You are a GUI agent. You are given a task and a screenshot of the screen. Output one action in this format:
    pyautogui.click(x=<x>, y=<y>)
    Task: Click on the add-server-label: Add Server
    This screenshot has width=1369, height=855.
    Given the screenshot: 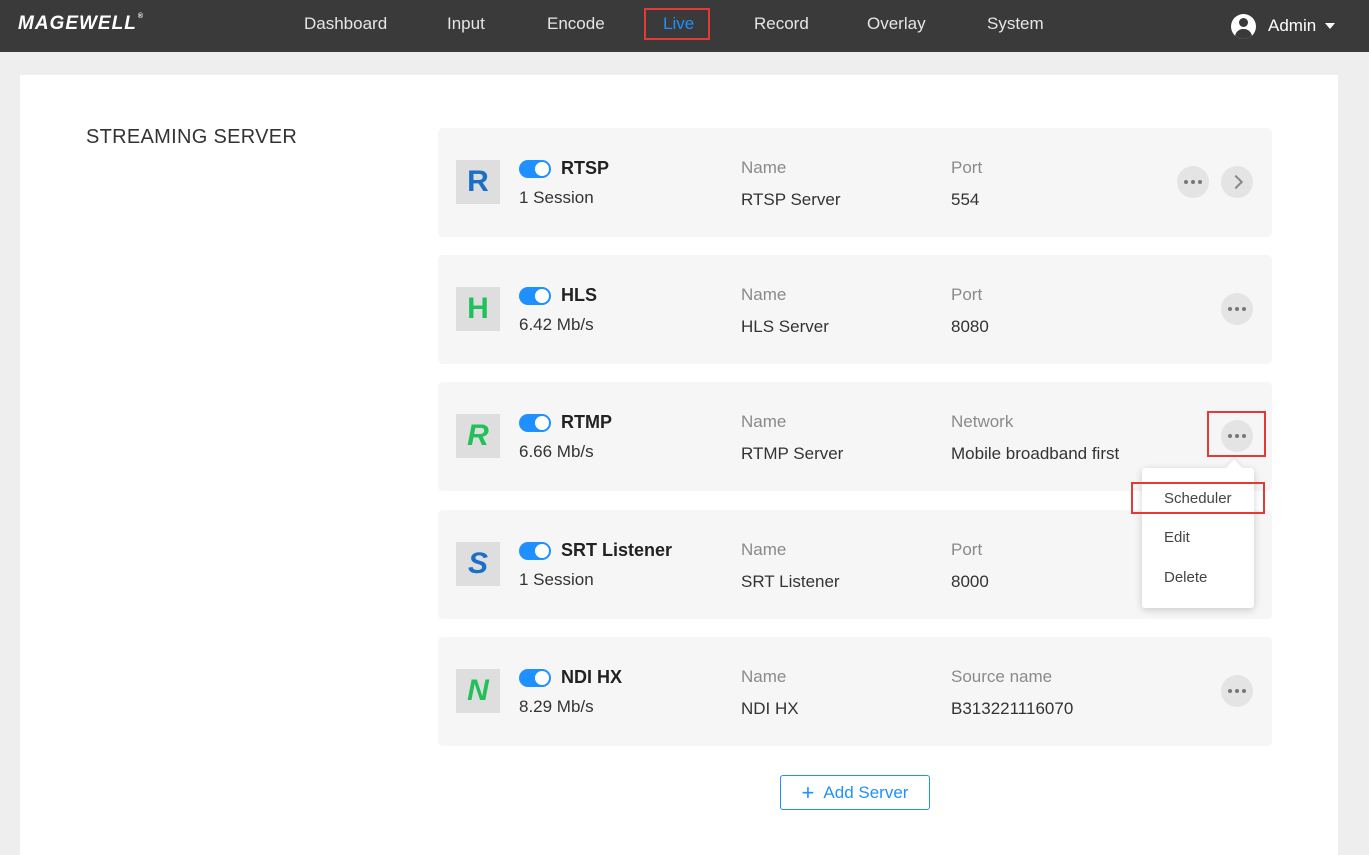 What is the action you would take?
    pyautogui.click(x=866, y=792)
    